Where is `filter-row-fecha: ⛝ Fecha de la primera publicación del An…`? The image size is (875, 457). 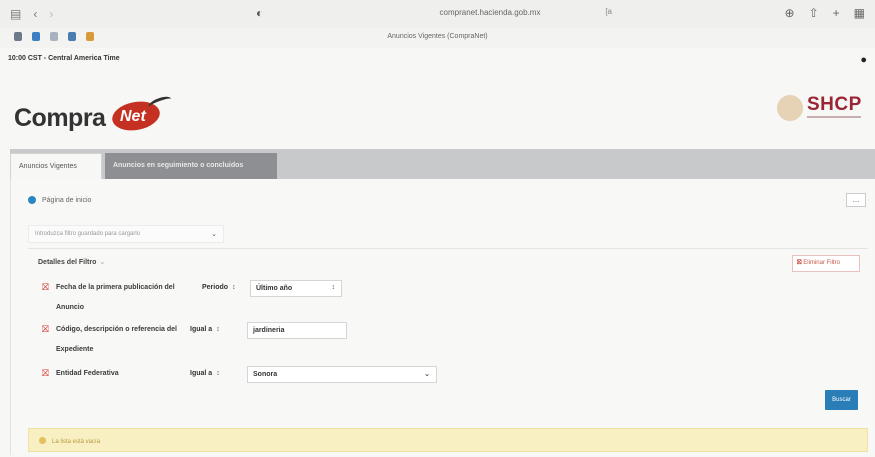 filter-row-fecha: ⛝ Fecha de la primera publicación del An… is located at coordinates (453, 295).